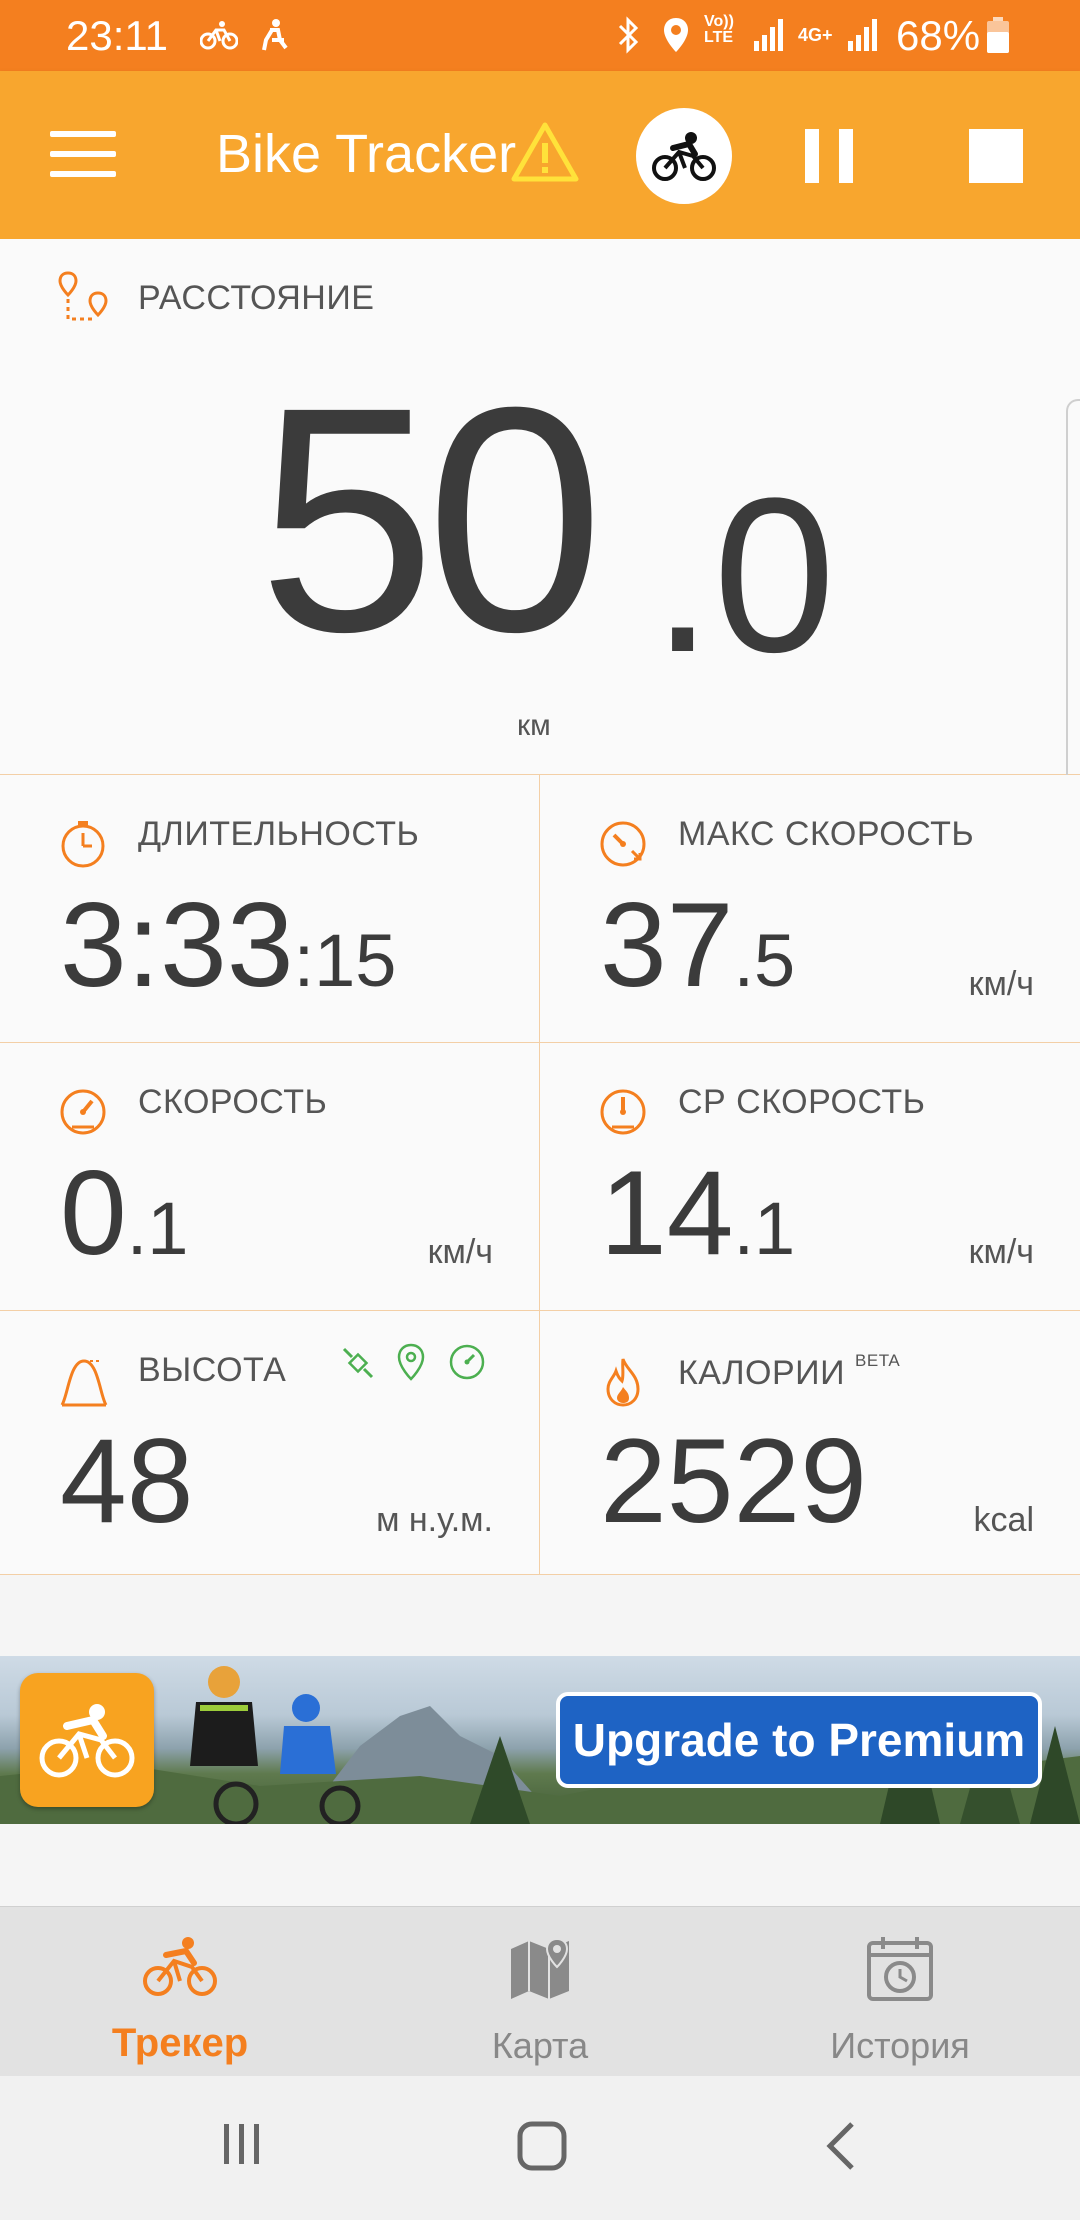 The height and width of the screenshot is (2220, 1080). I want to click on altitude-main: 48, so click(127, 1481).